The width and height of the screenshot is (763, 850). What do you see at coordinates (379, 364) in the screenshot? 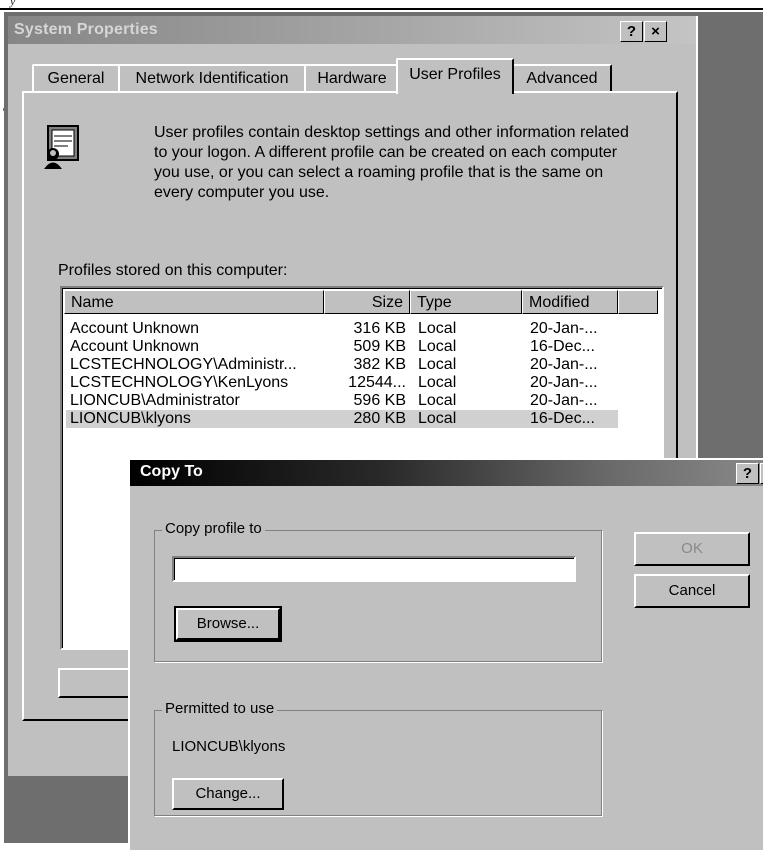
I see `profile-size: 382 KB` at bounding box center [379, 364].